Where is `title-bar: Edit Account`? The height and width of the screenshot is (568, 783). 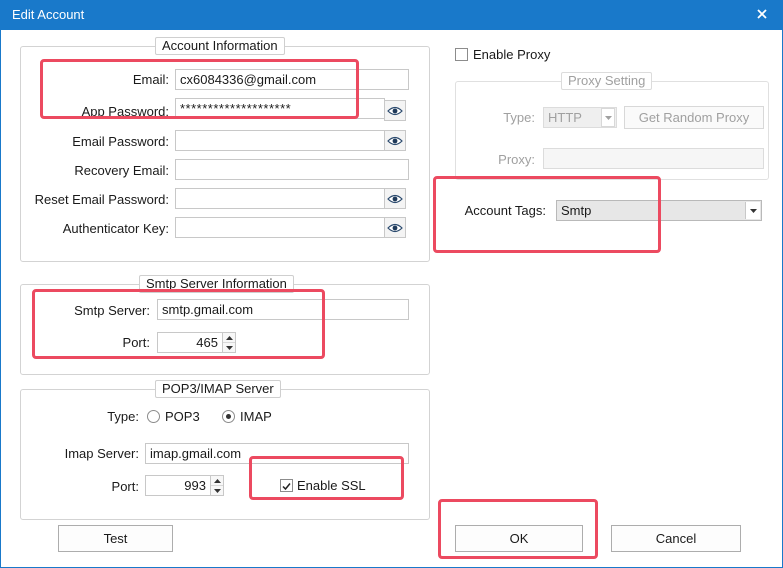
title-bar: Edit Account is located at coordinates (391, 15).